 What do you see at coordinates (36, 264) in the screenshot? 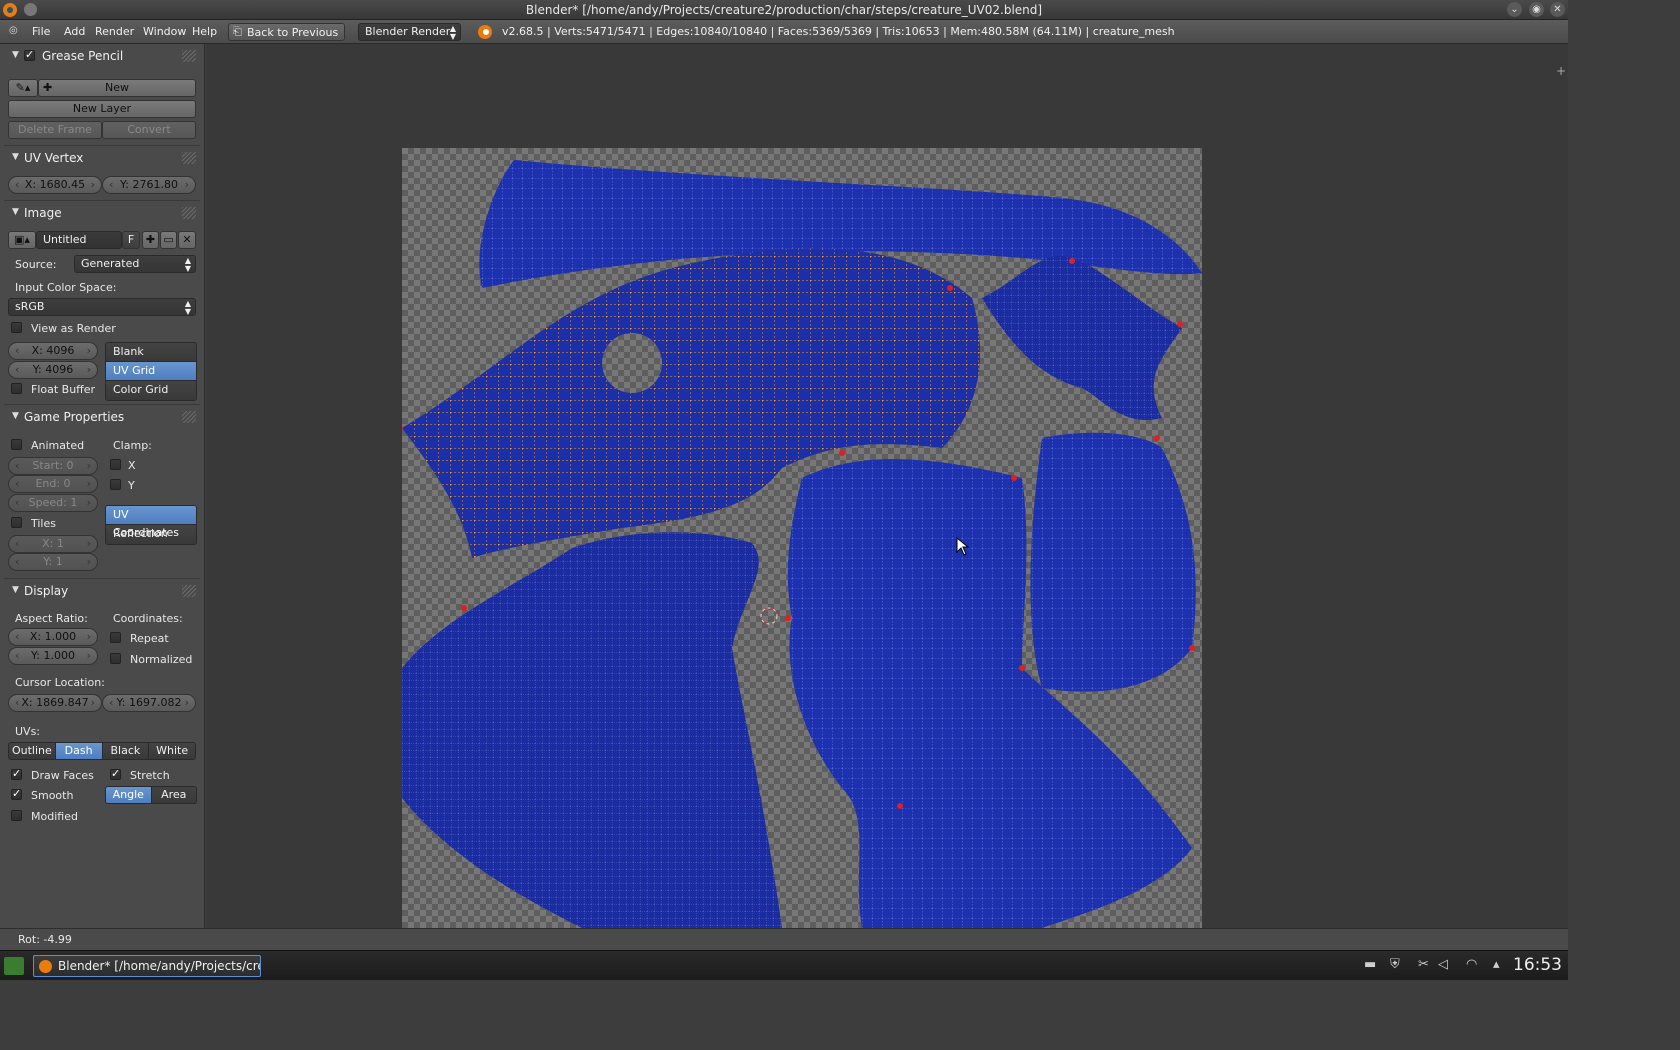
I see `source-label: Source:` at bounding box center [36, 264].